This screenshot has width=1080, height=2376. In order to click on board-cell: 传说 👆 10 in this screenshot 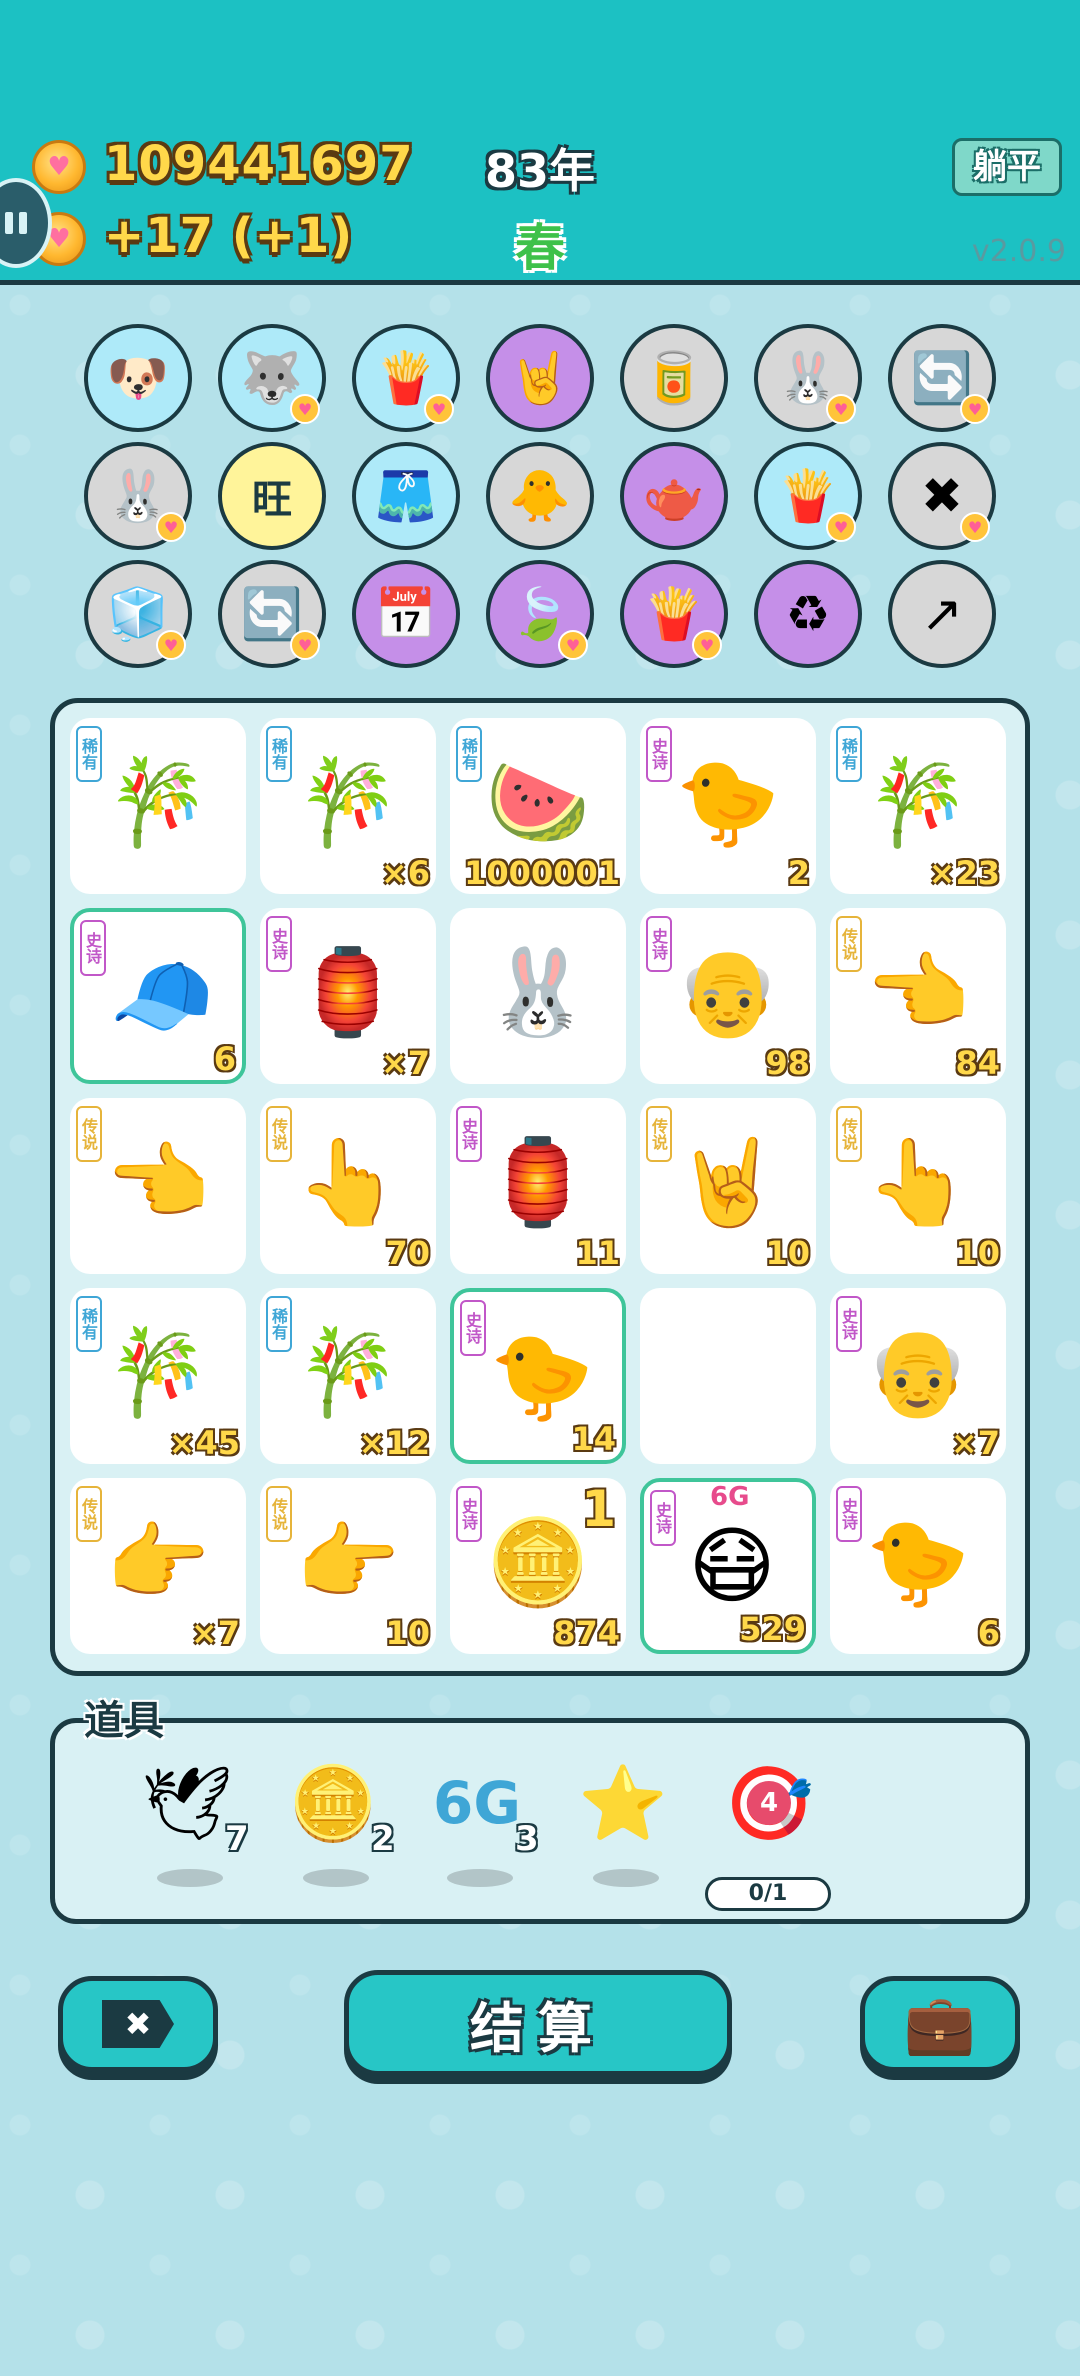, I will do `click(918, 1186)`.